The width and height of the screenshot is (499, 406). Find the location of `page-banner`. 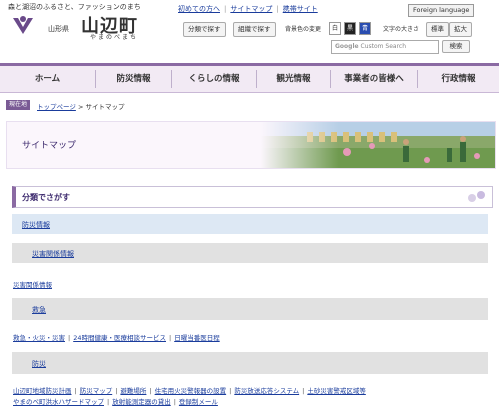

page-banner is located at coordinates (251, 145).